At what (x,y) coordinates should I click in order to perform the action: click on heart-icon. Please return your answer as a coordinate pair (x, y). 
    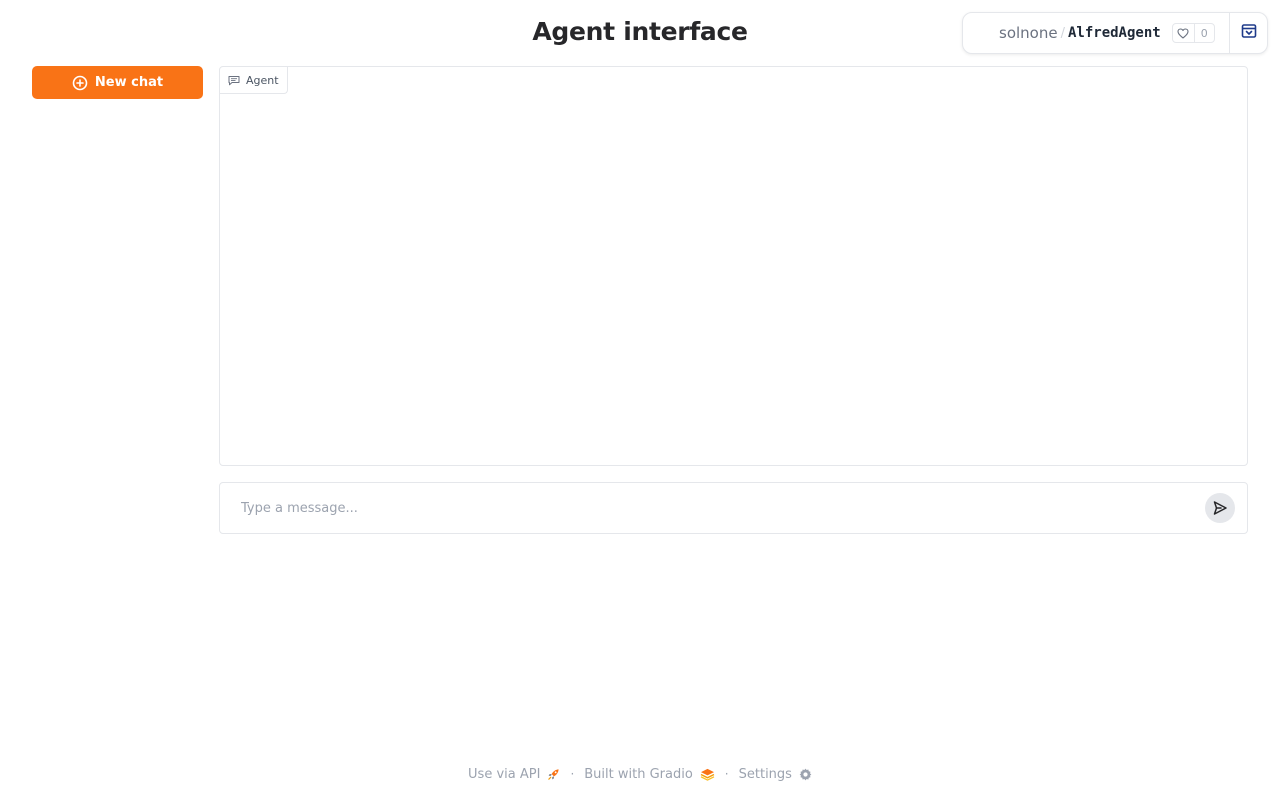
    Looking at the image, I should click on (1184, 33).